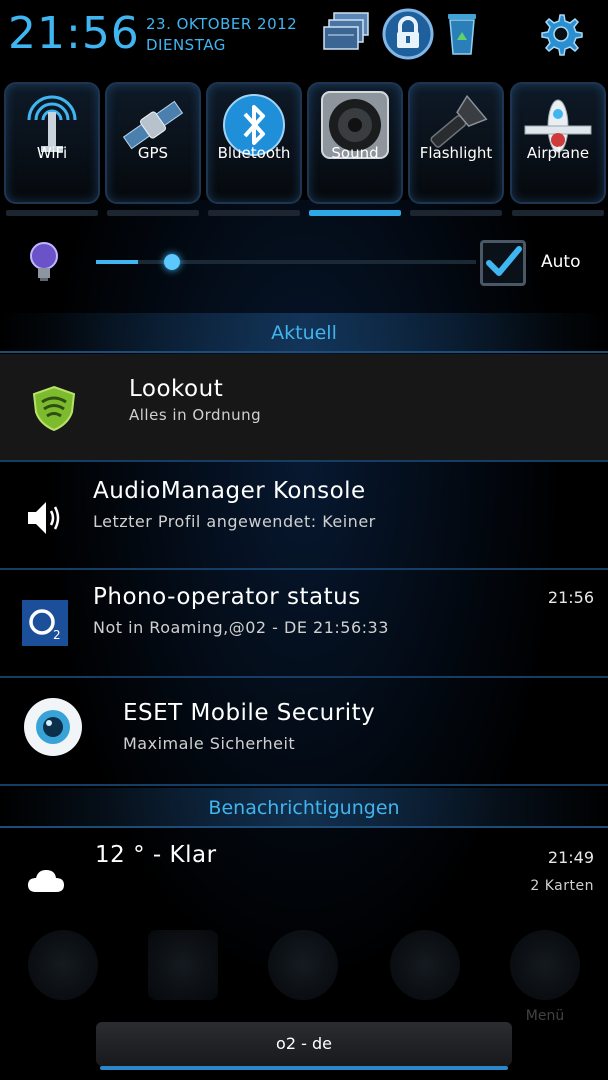 This screenshot has height=1080, width=608. I want to click on notification-subtitle: Not in Roaming,@02 - DE 21:56:33, so click(241, 627).